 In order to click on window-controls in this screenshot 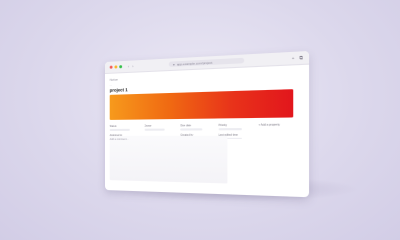, I will do `click(116, 67)`.